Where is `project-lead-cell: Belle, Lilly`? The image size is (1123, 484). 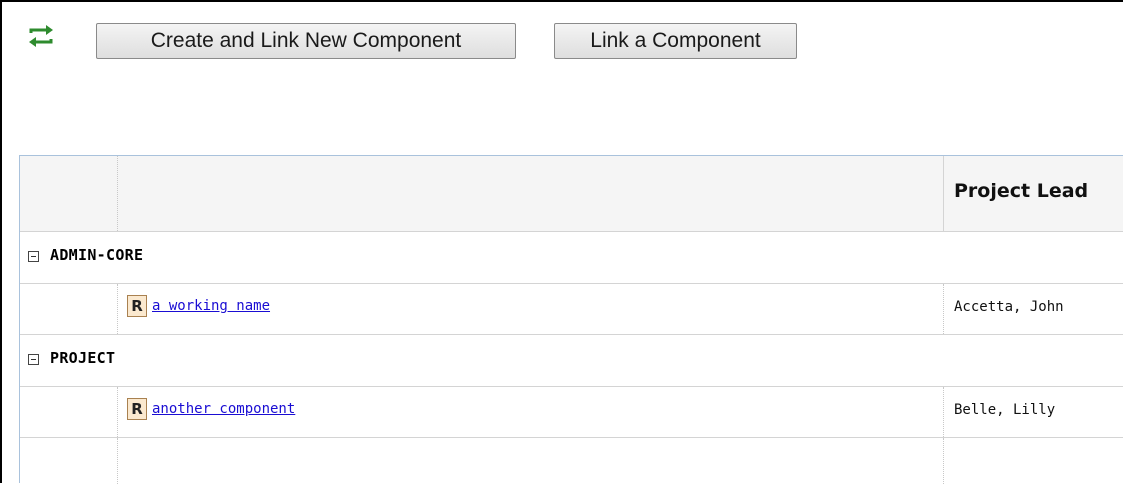 project-lead-cell: Belle, Lilly is located at coordinates (1033, 412).